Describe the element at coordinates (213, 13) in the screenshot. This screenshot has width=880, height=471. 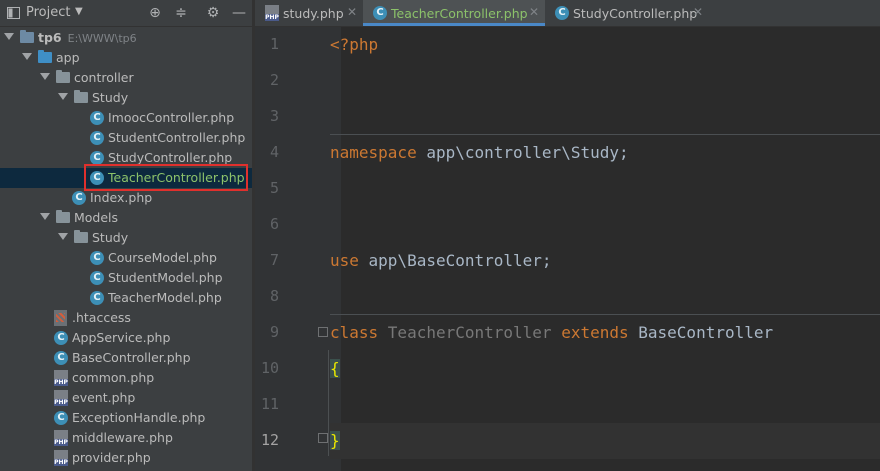
I see `gear-icon: ⚙` at that location.